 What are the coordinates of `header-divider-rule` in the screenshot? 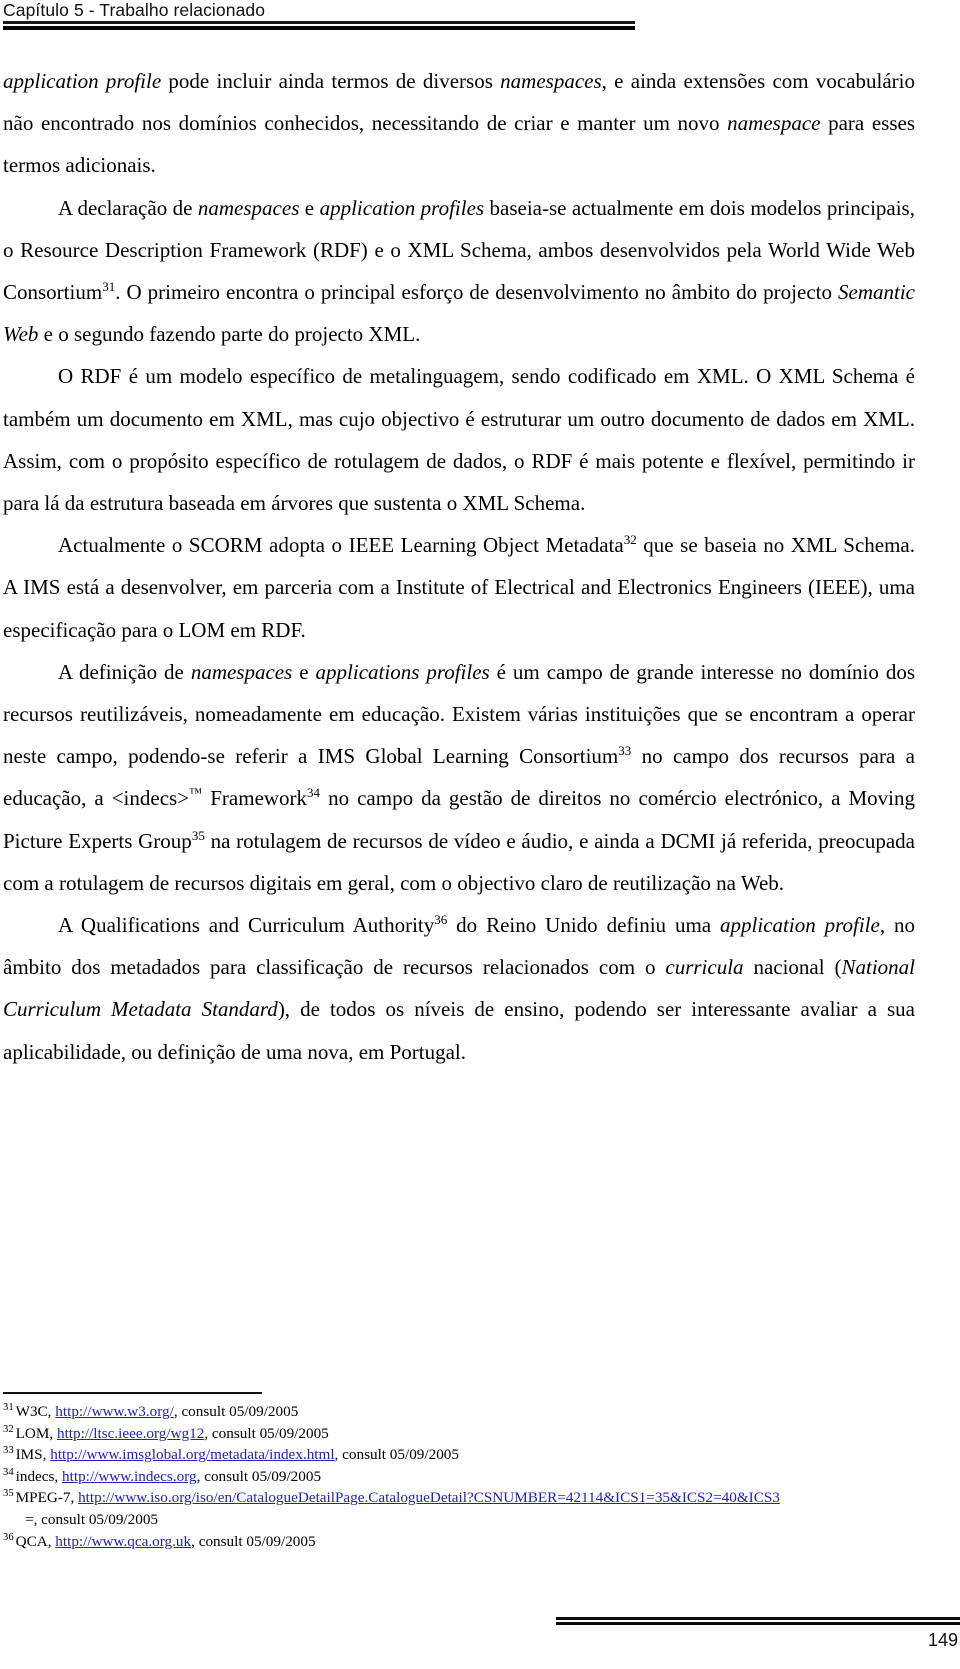 It's located at (319, 25).